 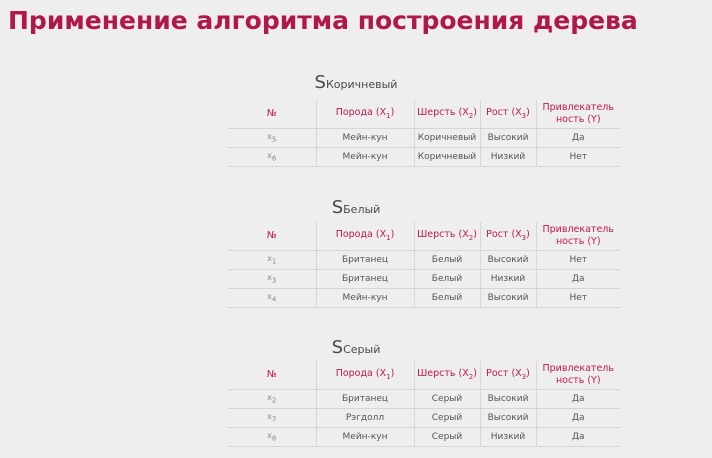 I want to click on subset-title-sub: Коричневый, so click(x=361, y=84).